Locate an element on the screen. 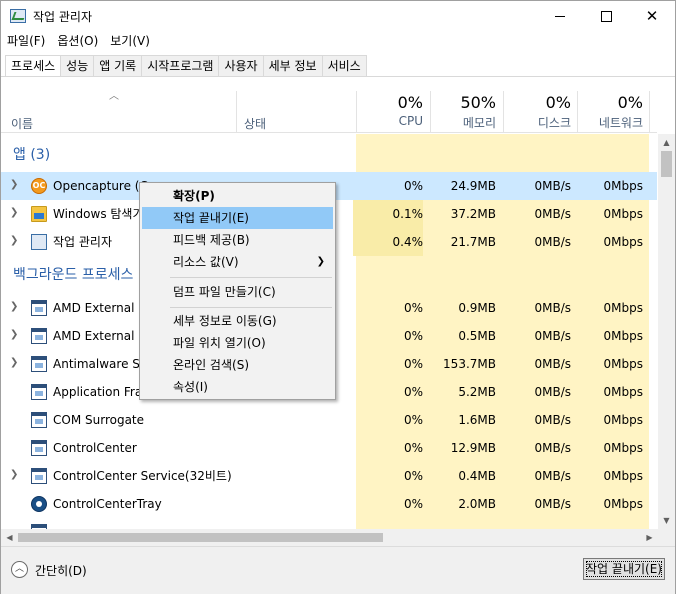  tab-performance: 성능 is located at coordinates (77, 66).